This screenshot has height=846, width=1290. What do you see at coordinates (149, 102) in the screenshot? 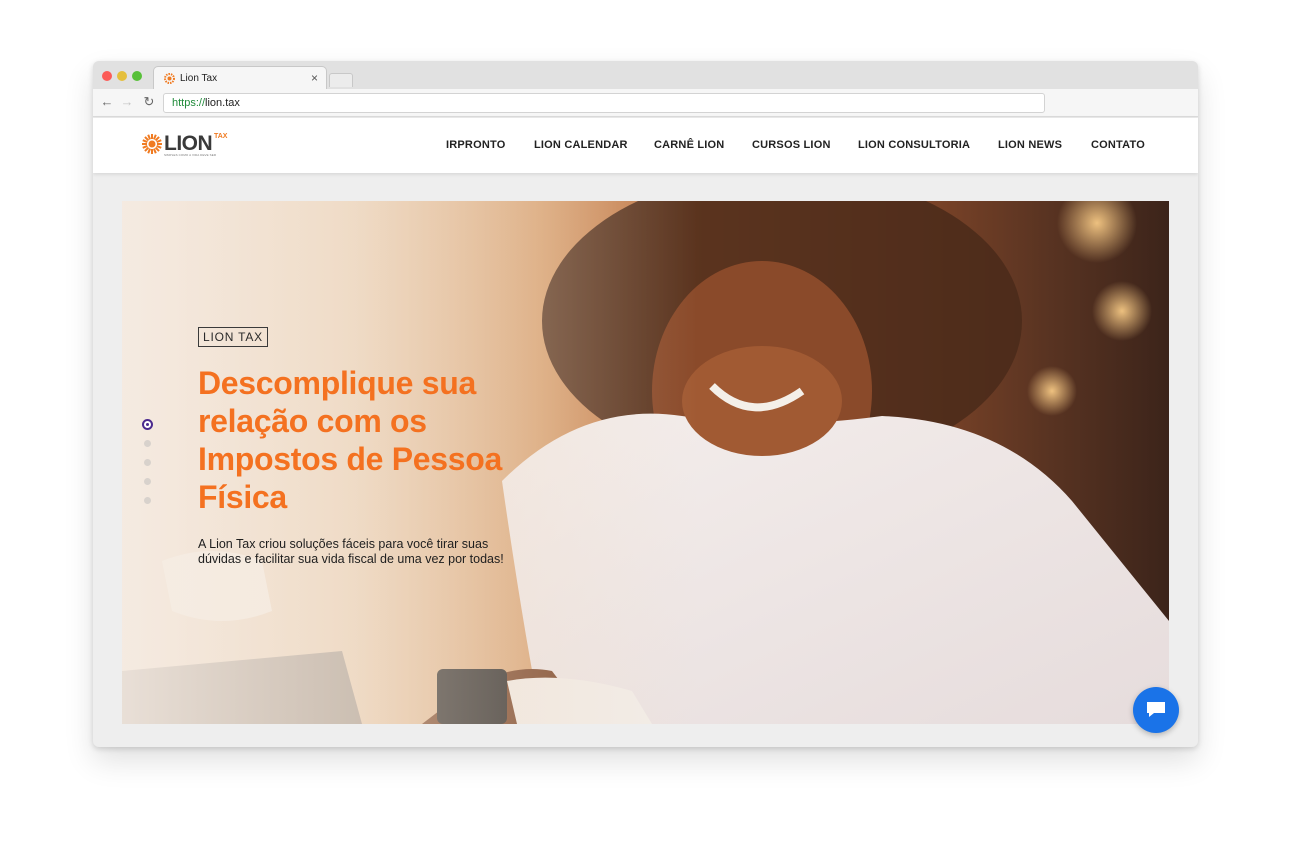
I see `reload-icon: ↻` at bounding box center [149, 102].